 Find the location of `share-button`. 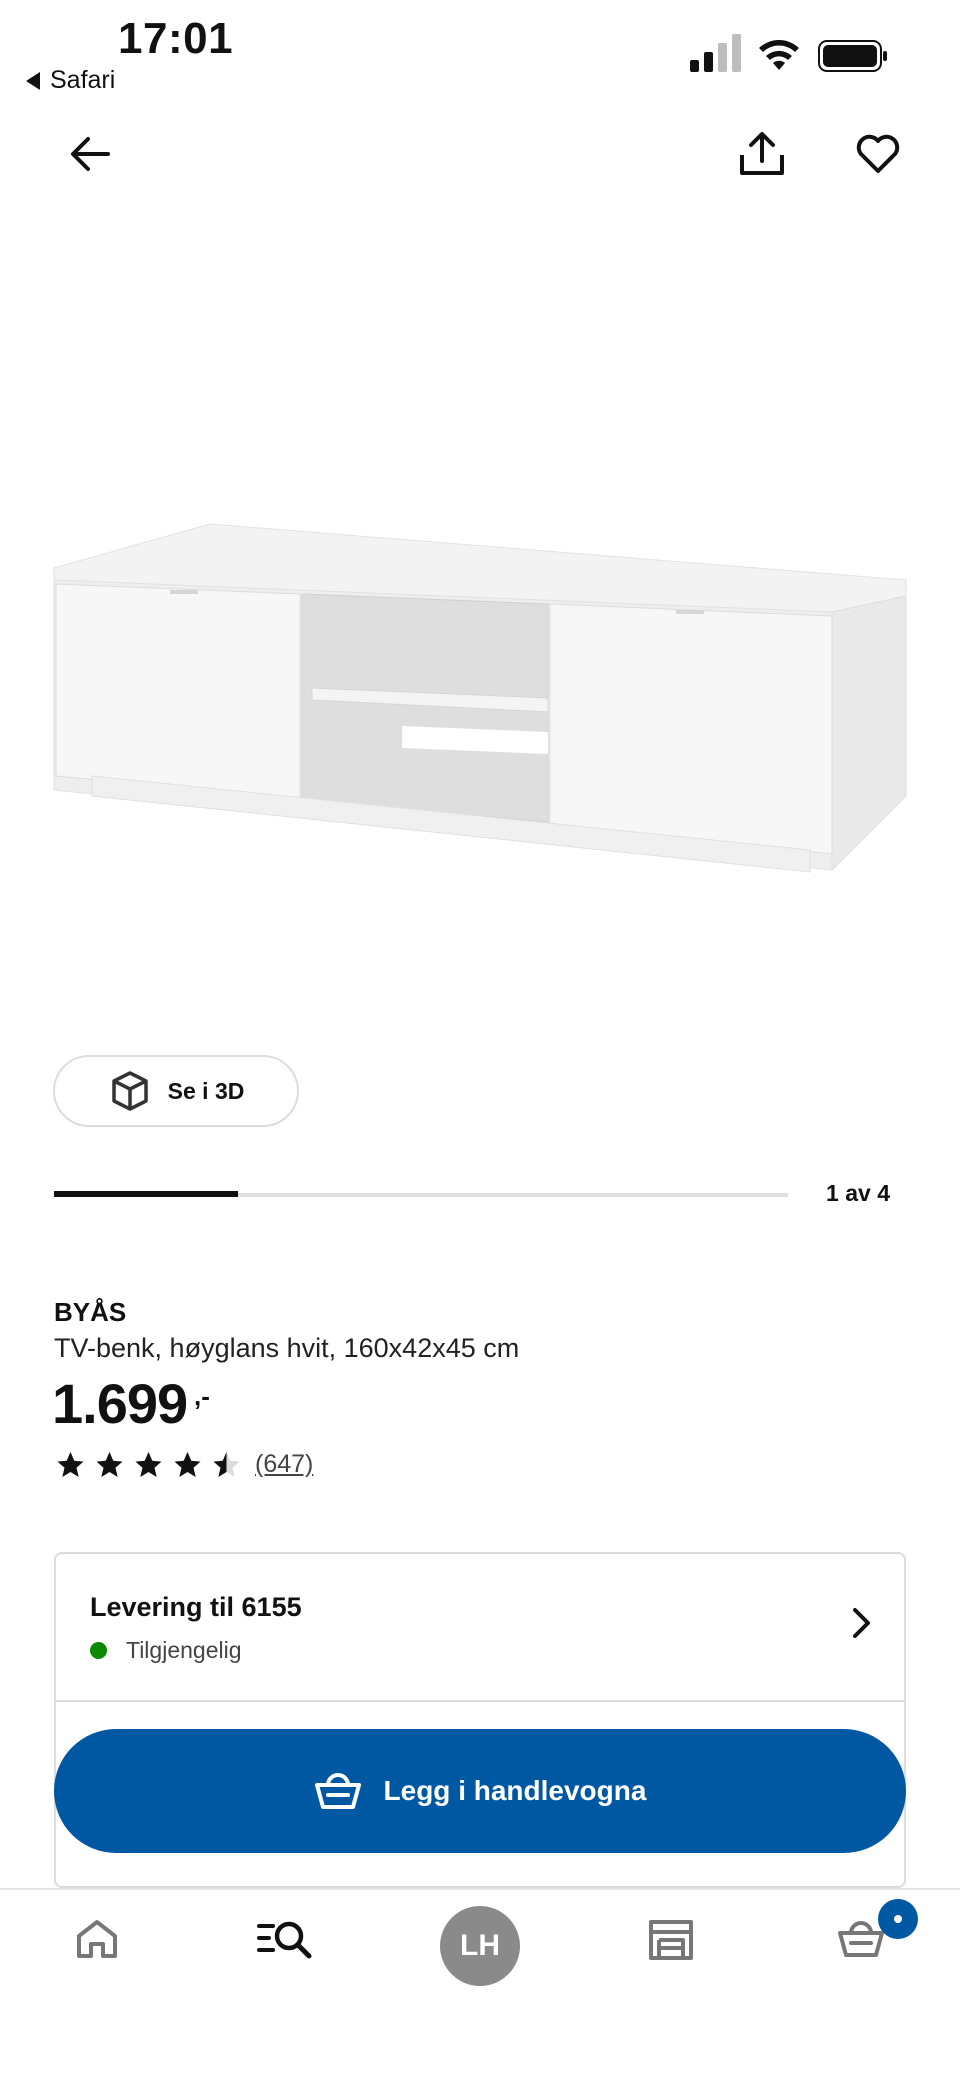

share-button is located at coordinates (762, 154).